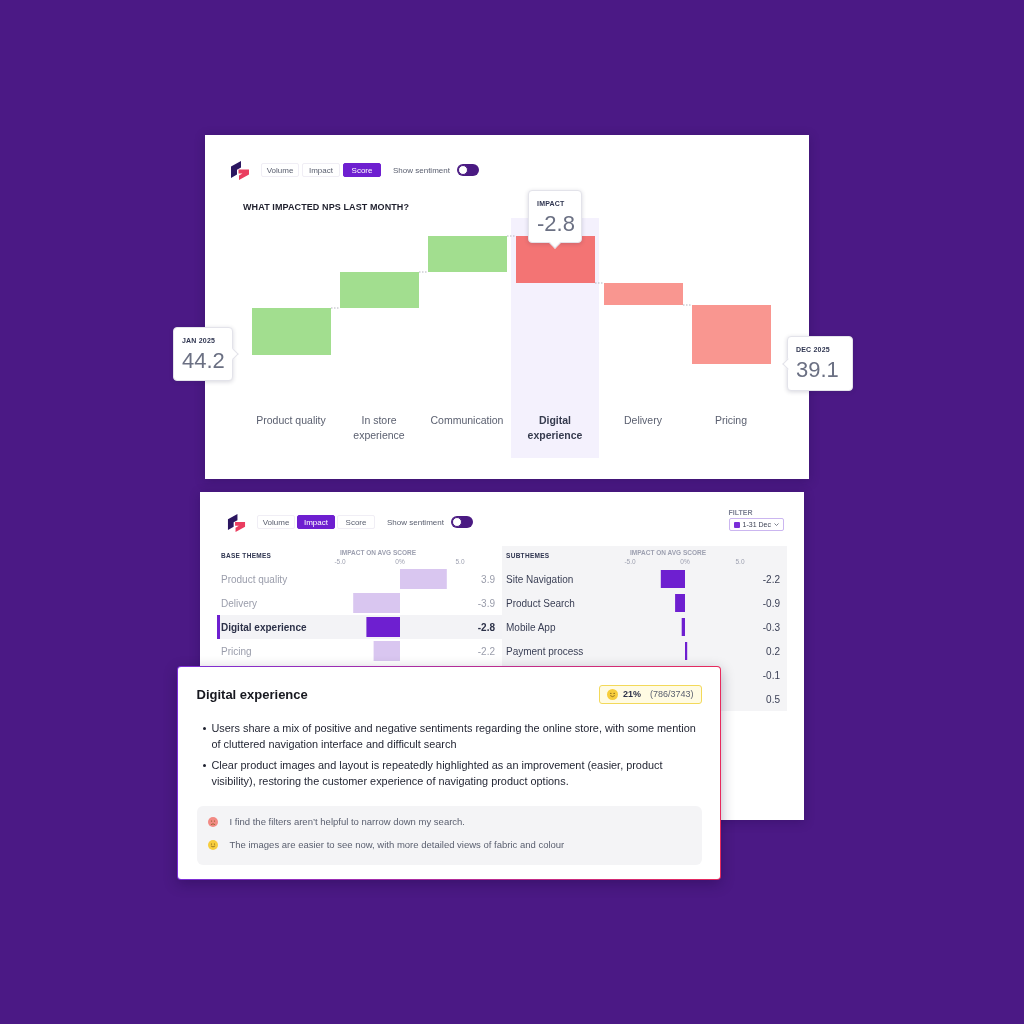 The width and height of the screenshot is (1024, 1024). I want to click on theme-name: Digital experience, so click(264, 627).